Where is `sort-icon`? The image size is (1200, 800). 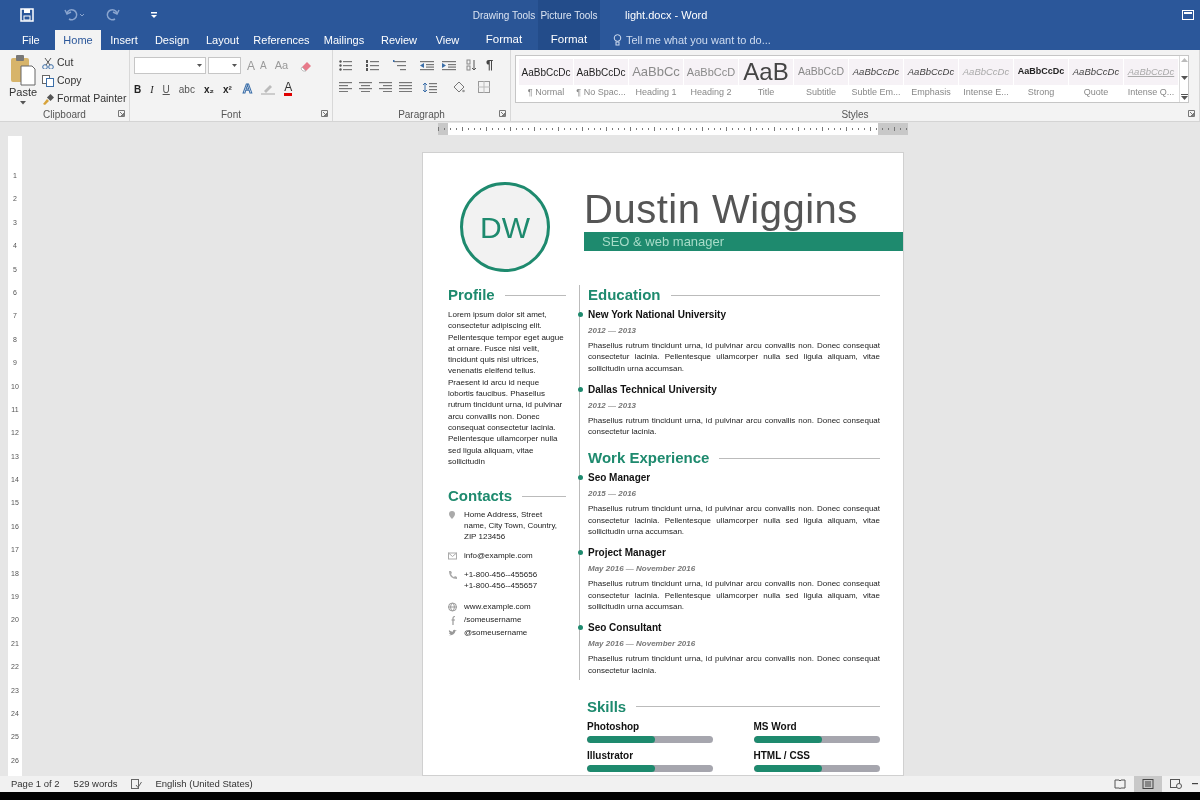
sort-icon is located at coordinates (472, 65).